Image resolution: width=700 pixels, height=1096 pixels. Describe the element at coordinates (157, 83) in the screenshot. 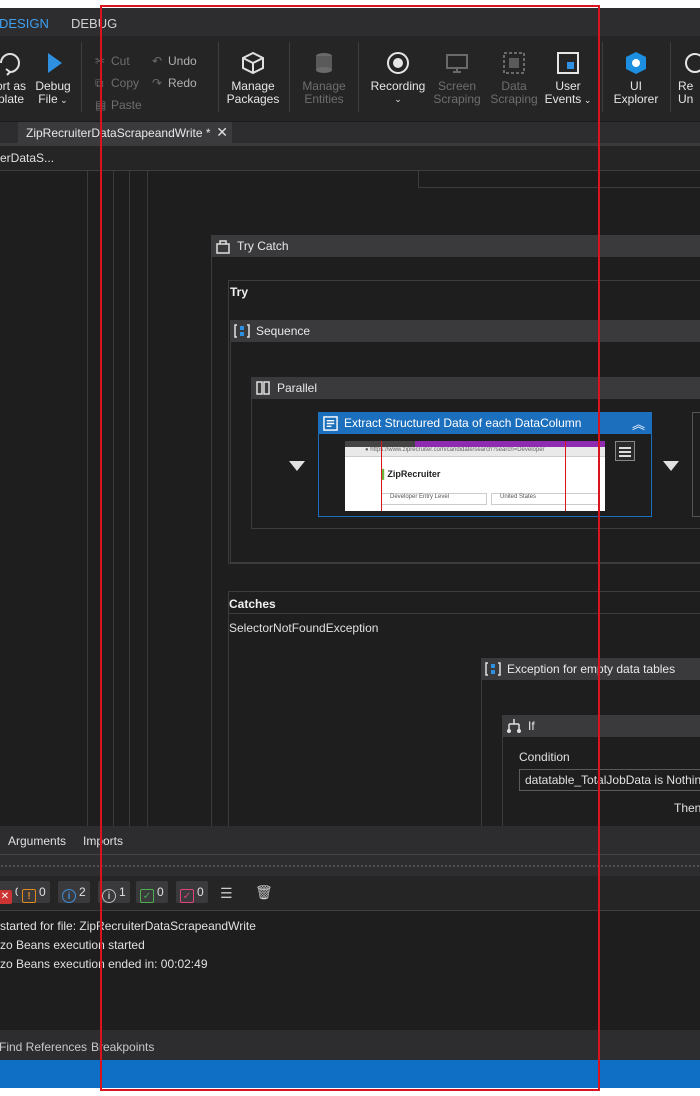

I see `redo-icon: ↷` at that location.